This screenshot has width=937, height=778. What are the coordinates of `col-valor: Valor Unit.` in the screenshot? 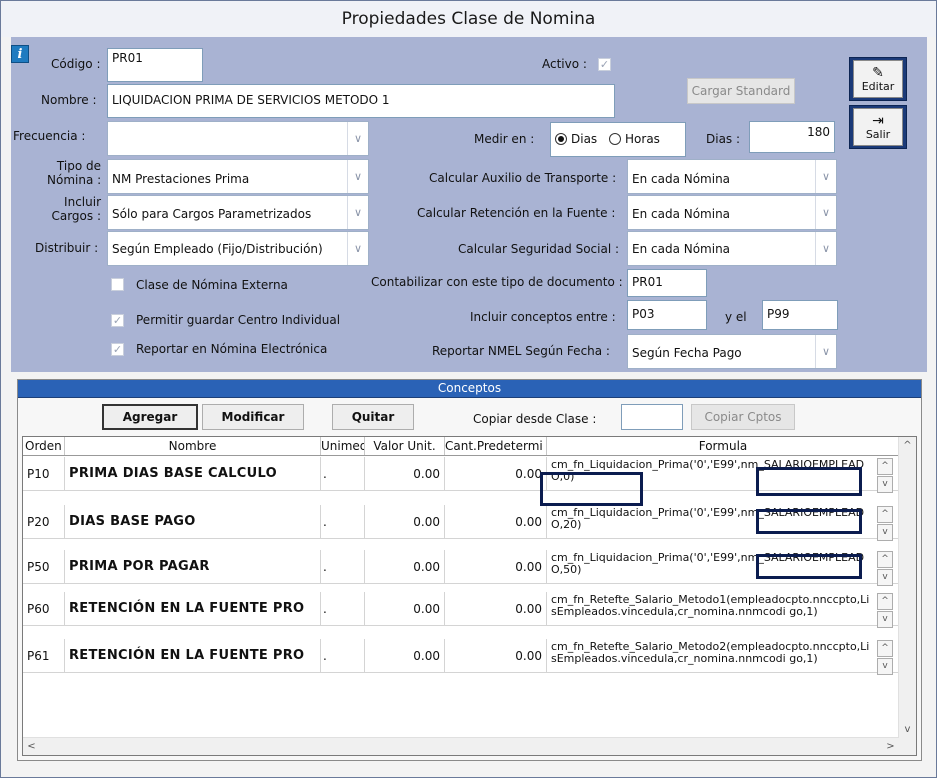 It's located at (405, 446).